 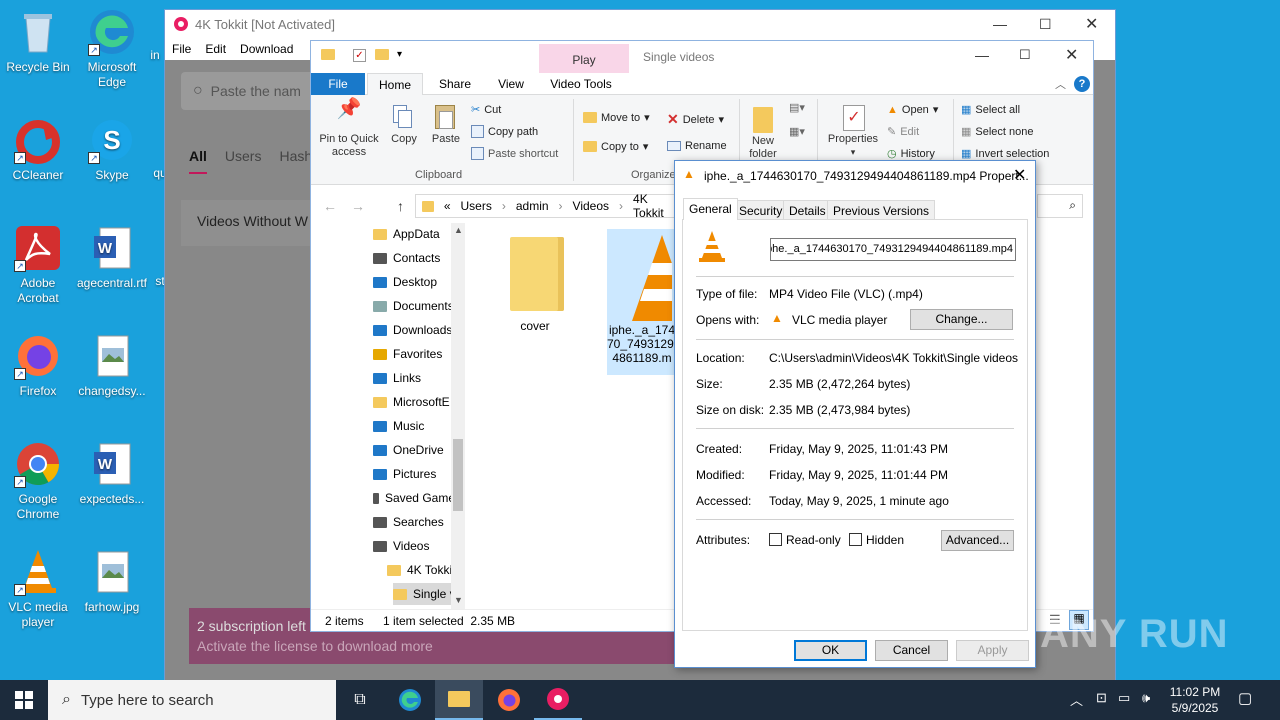 What do you see at coordinates (459, 700) in the screenshot?
I see `taskbar-file-explorer` at bounding box center [459, 700].